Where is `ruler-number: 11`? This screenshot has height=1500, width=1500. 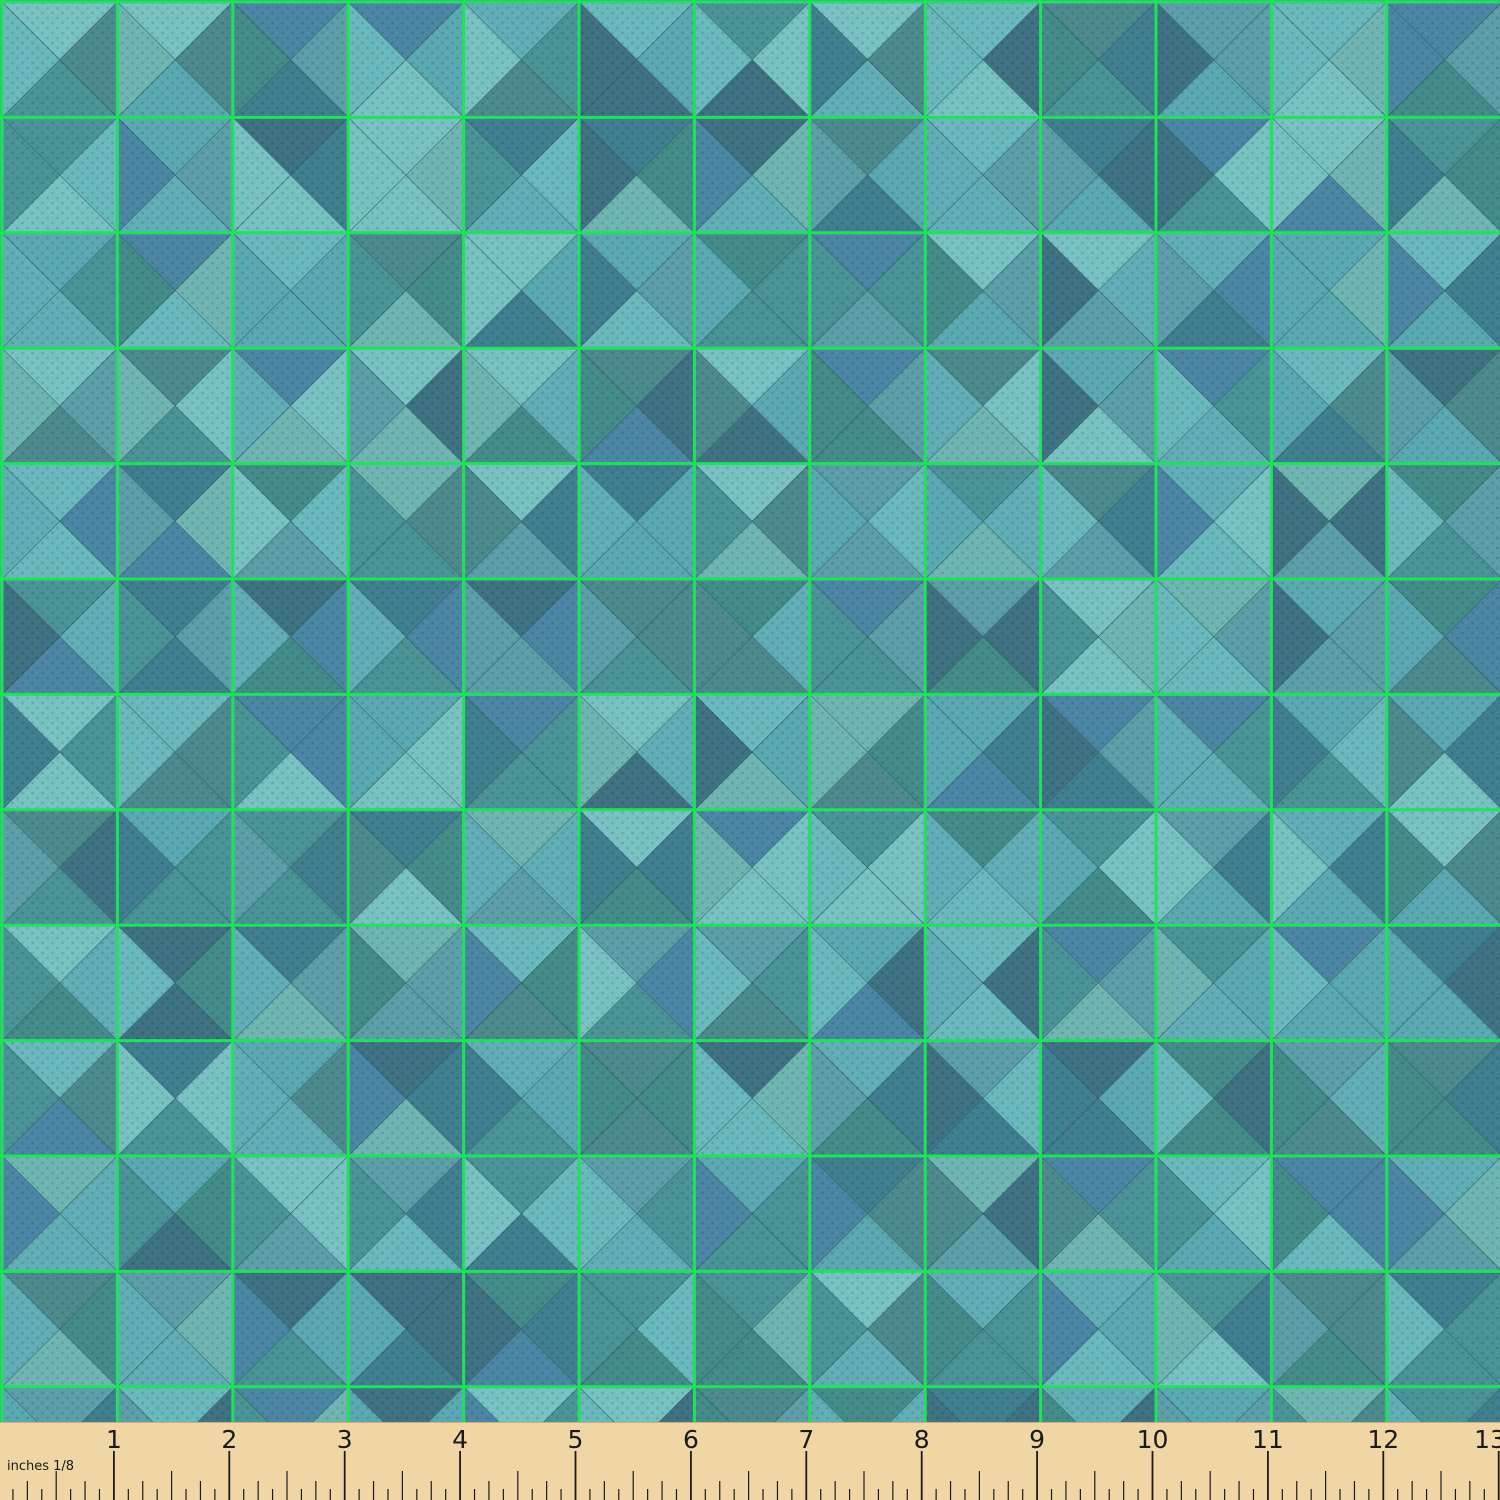 ruler-number: 11 is located at coordinates (1267, 1439).